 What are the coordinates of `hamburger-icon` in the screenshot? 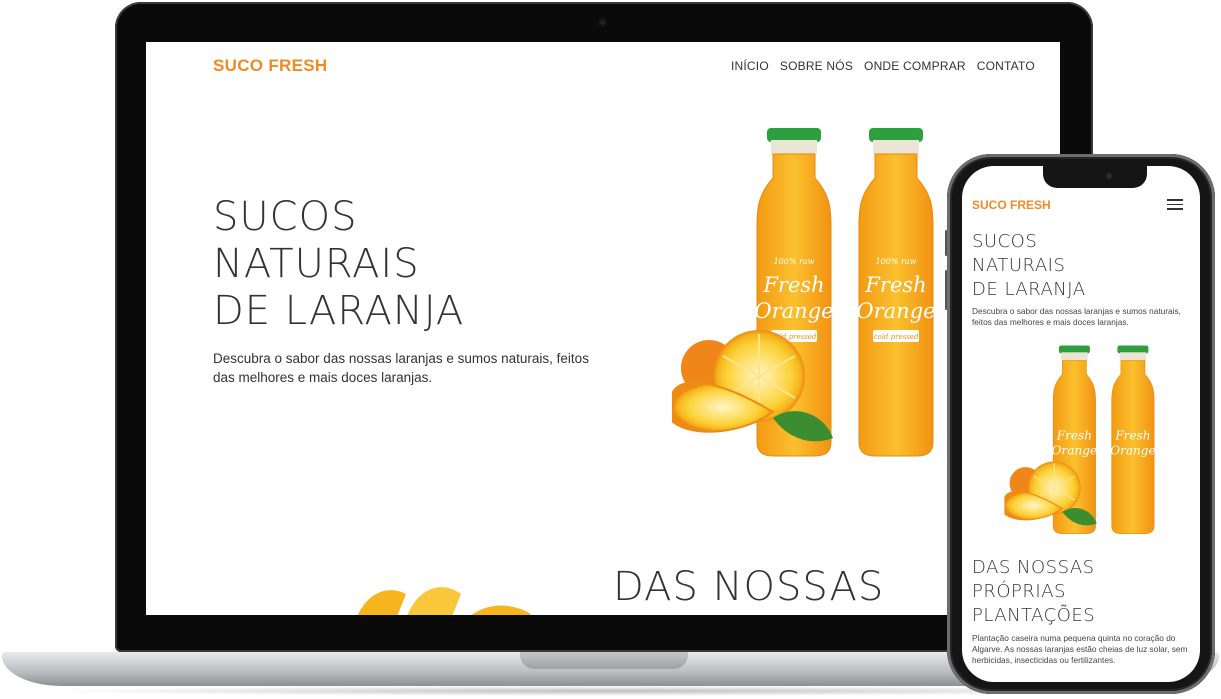 It's located at (1175, 204).